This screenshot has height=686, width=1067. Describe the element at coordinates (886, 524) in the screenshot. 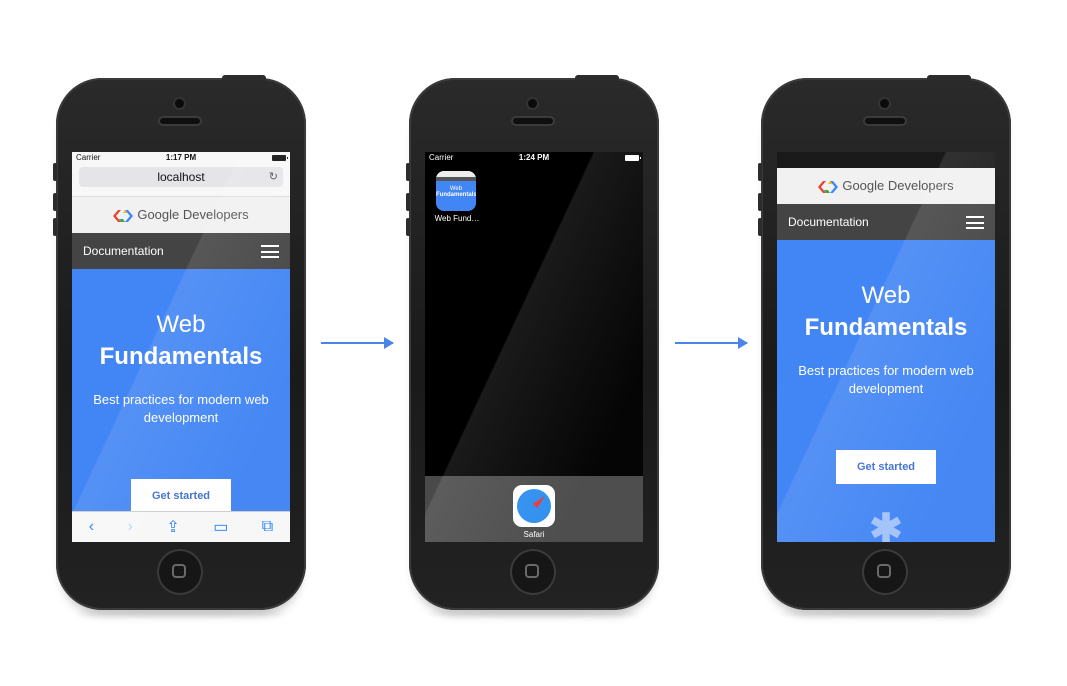

I see `asterisk-icon: ✱` at that location.